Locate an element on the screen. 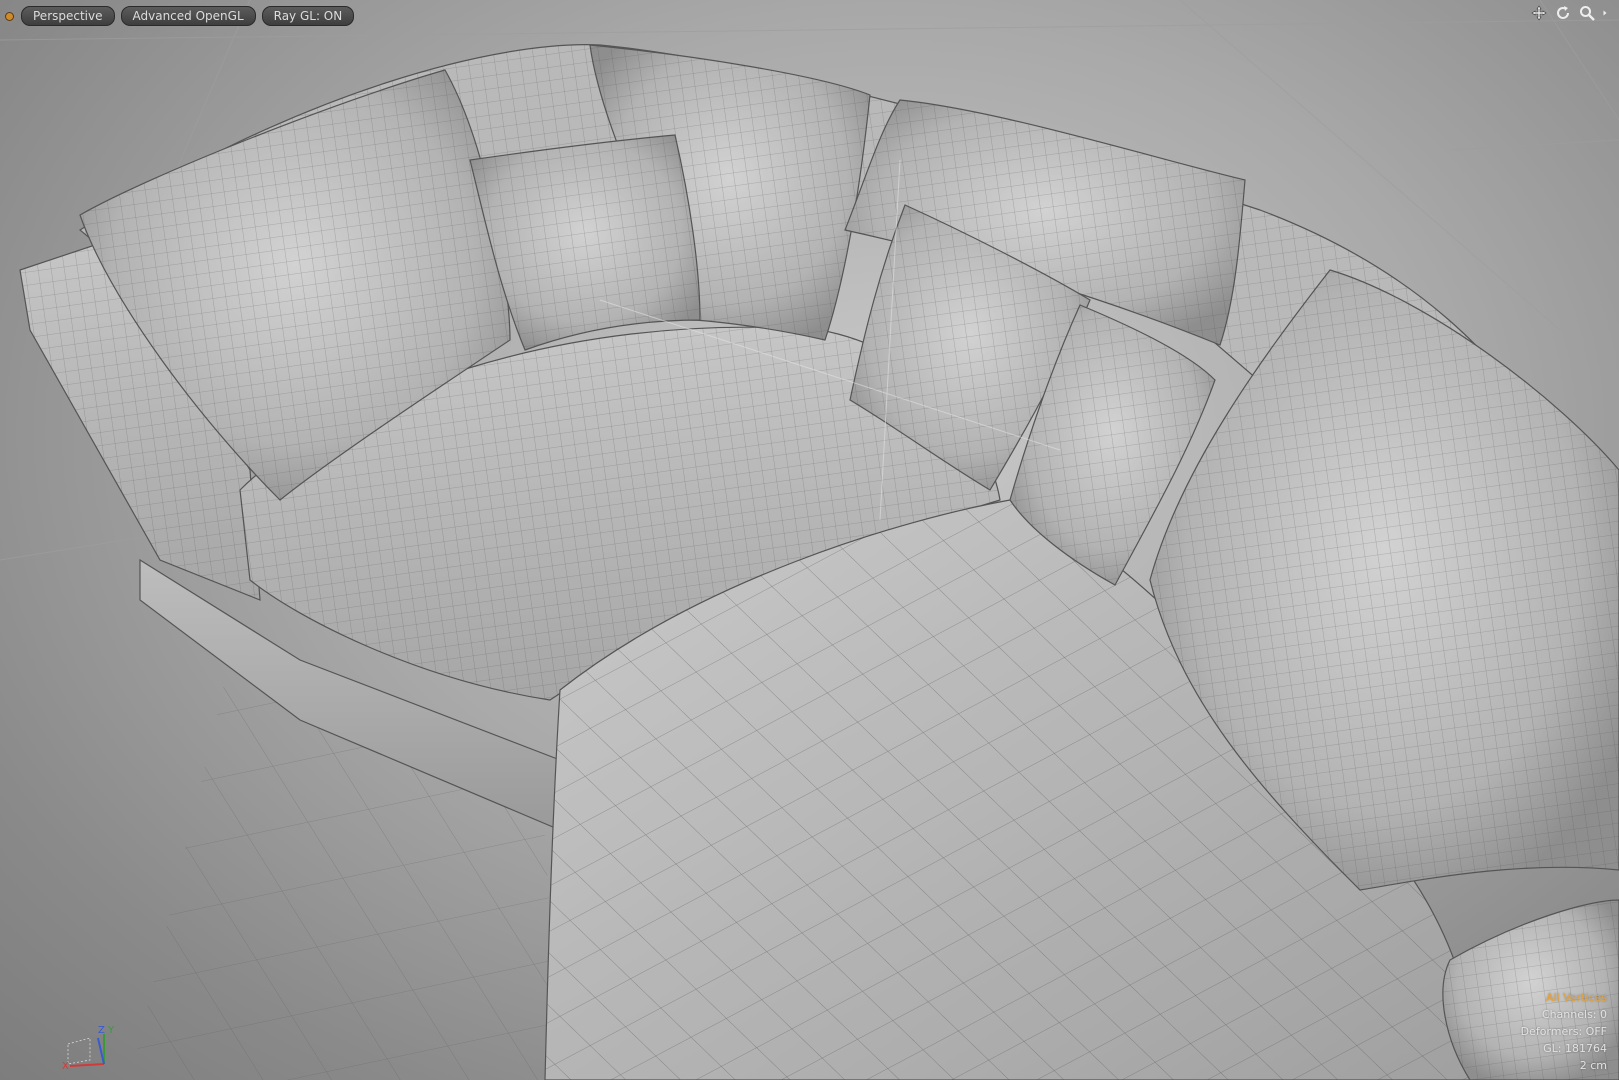  gl-polycount-readout: GL: 181764 is located at coordinates (1575, 1048).